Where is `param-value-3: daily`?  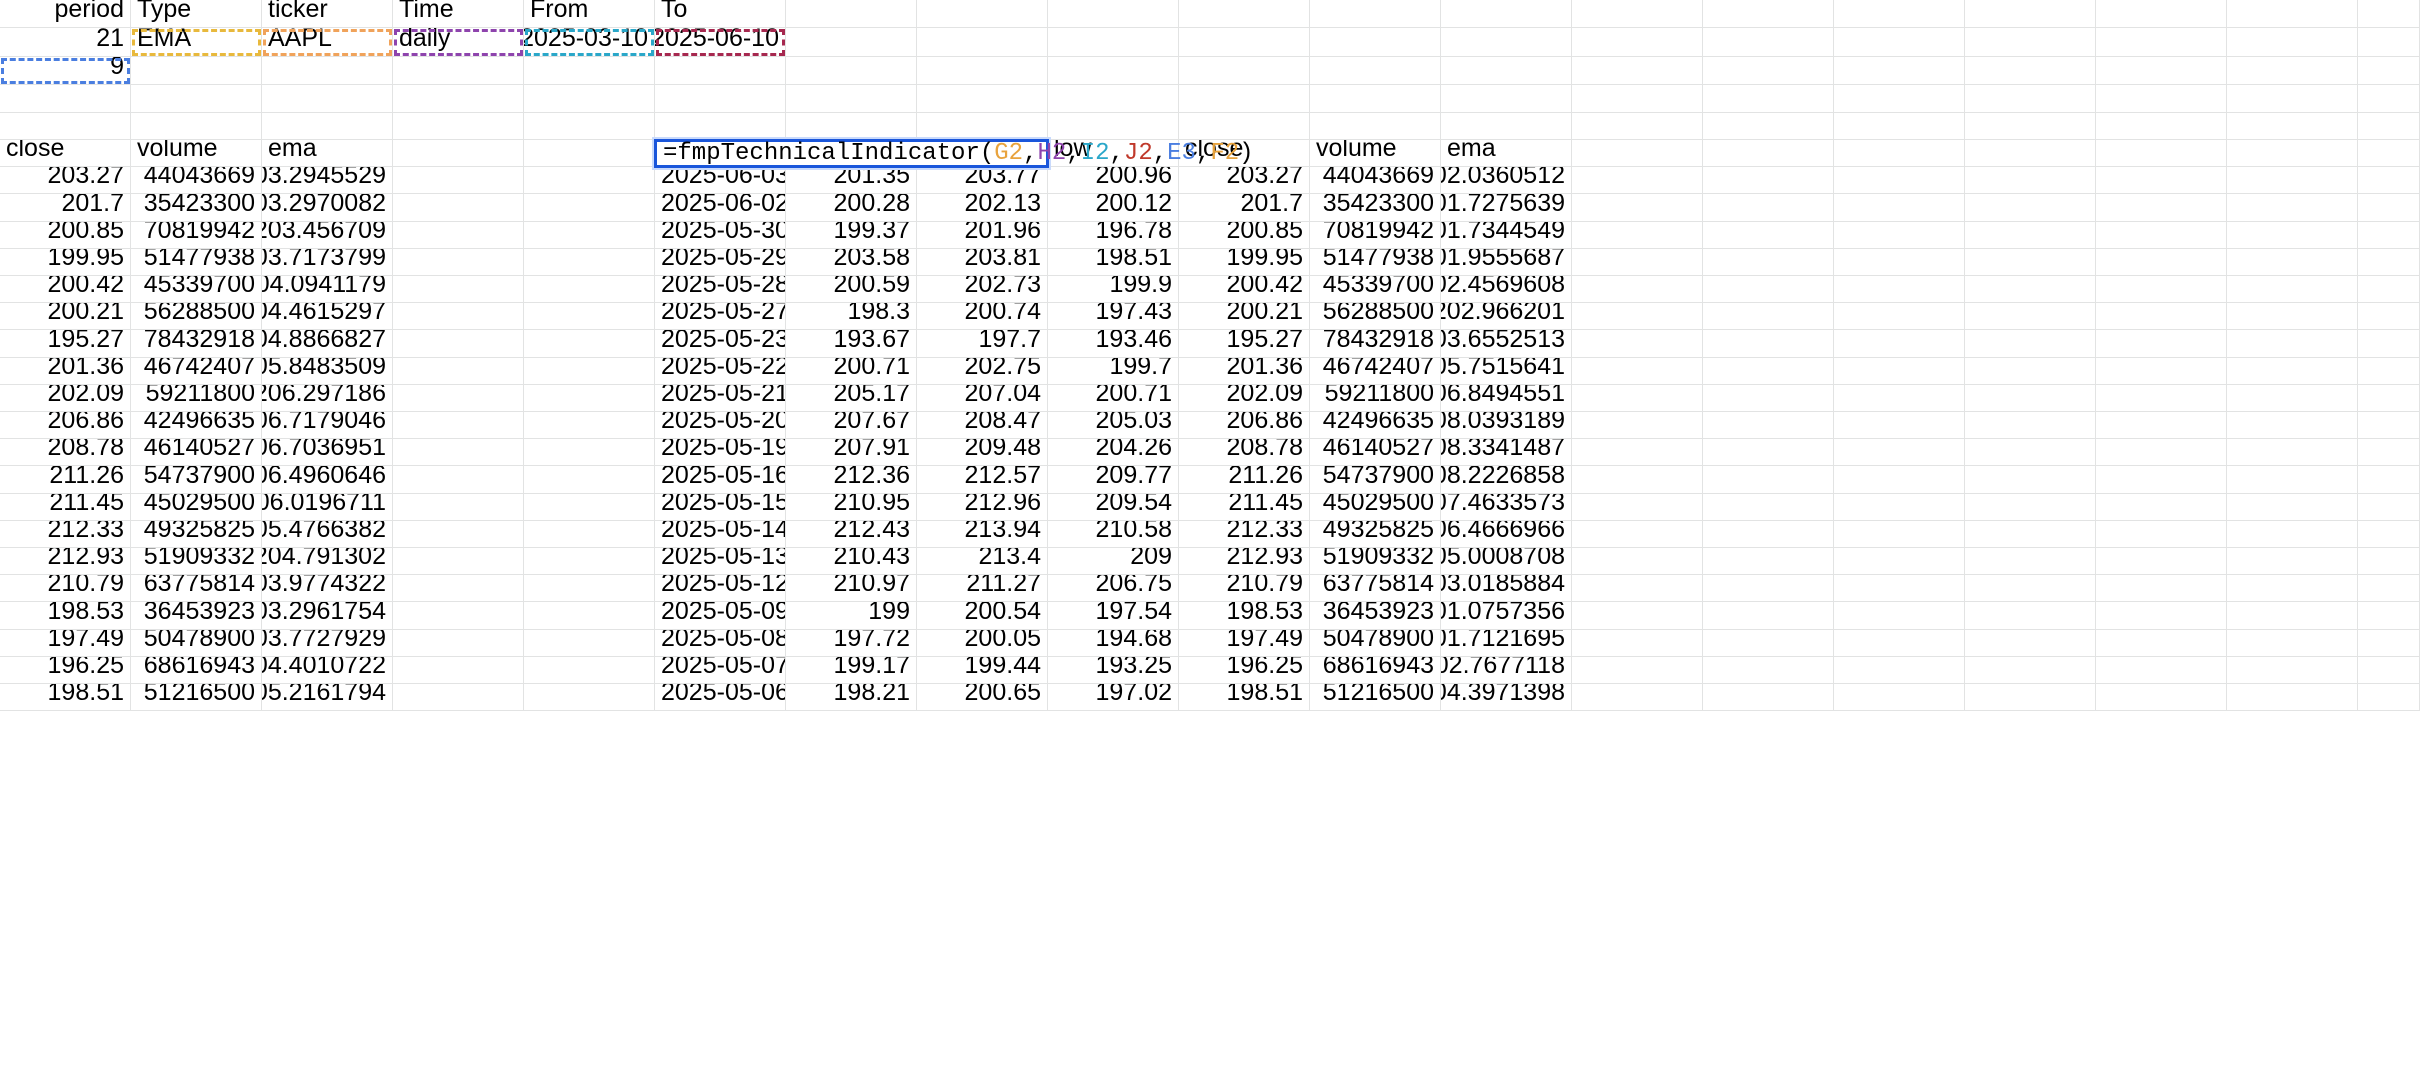
param-value-3: daily is located at coordinates (458, 42).